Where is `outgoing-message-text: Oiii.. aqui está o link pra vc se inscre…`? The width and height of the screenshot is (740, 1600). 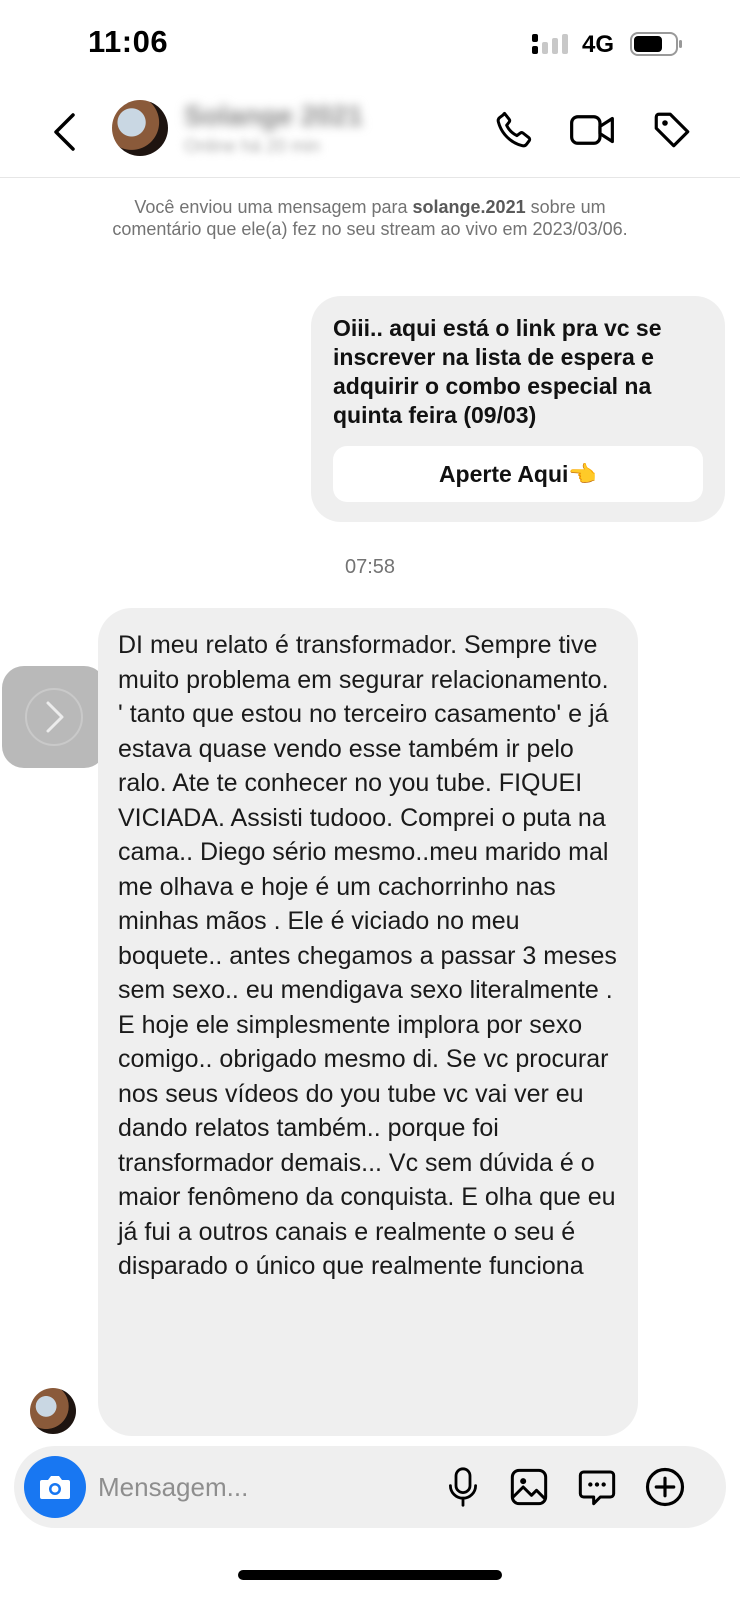 outgoing-message-text: Oiii.. aqui está o link pra vc se inscre… is located at coordinates (497, 371).